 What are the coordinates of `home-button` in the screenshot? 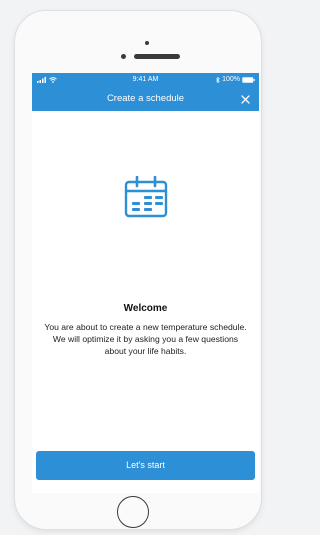 It's located at (133, 512).